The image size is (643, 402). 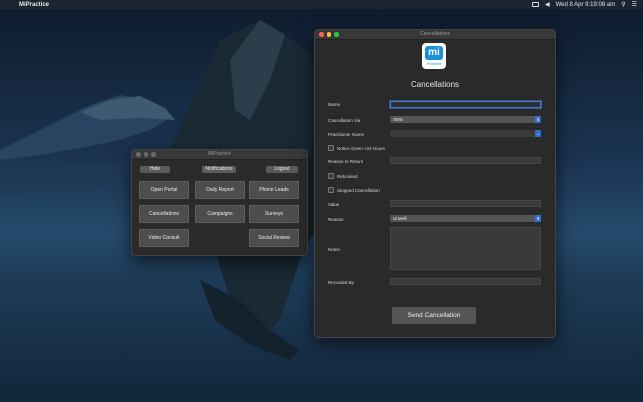 I want to click on cancellations-button: Cancellations, so click(x=164, y=214).